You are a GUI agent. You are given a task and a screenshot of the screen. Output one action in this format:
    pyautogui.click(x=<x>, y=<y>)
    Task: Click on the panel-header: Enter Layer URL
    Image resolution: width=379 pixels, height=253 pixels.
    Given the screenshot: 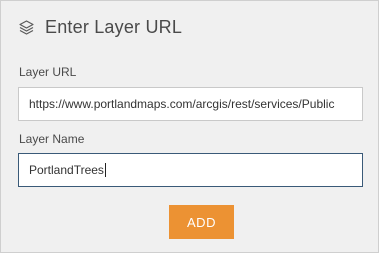 What is the action you would take?
    pyautogui.click(x=100, y=27)
    